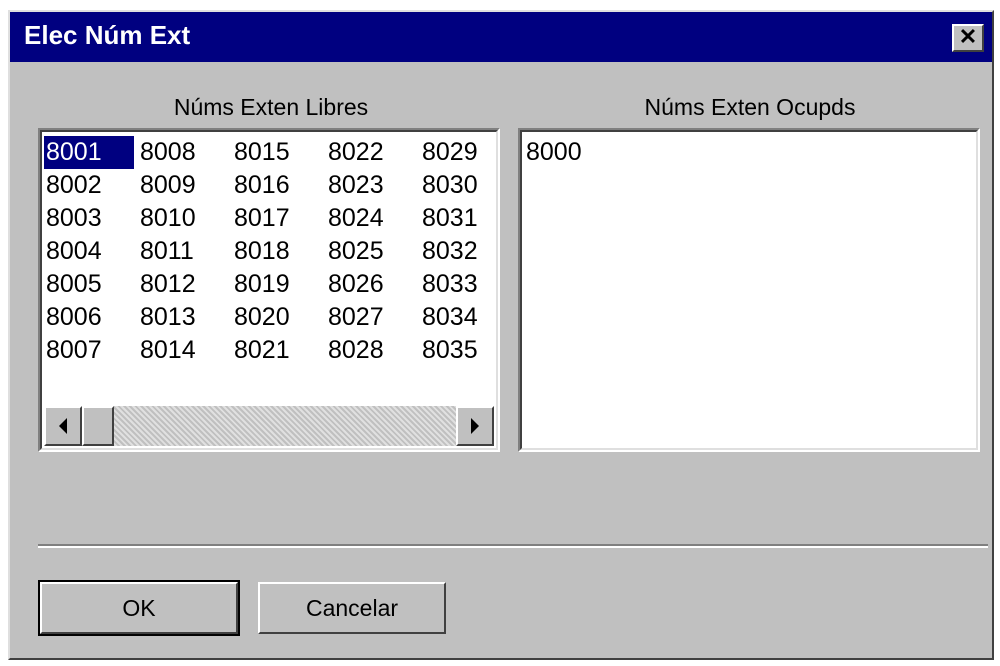 The width and height of the screenshot is (1000, 666). Describe the element at coordinates (107, 35) in the screenshot. I see `window-title: Elec Núm Ext` at that location.